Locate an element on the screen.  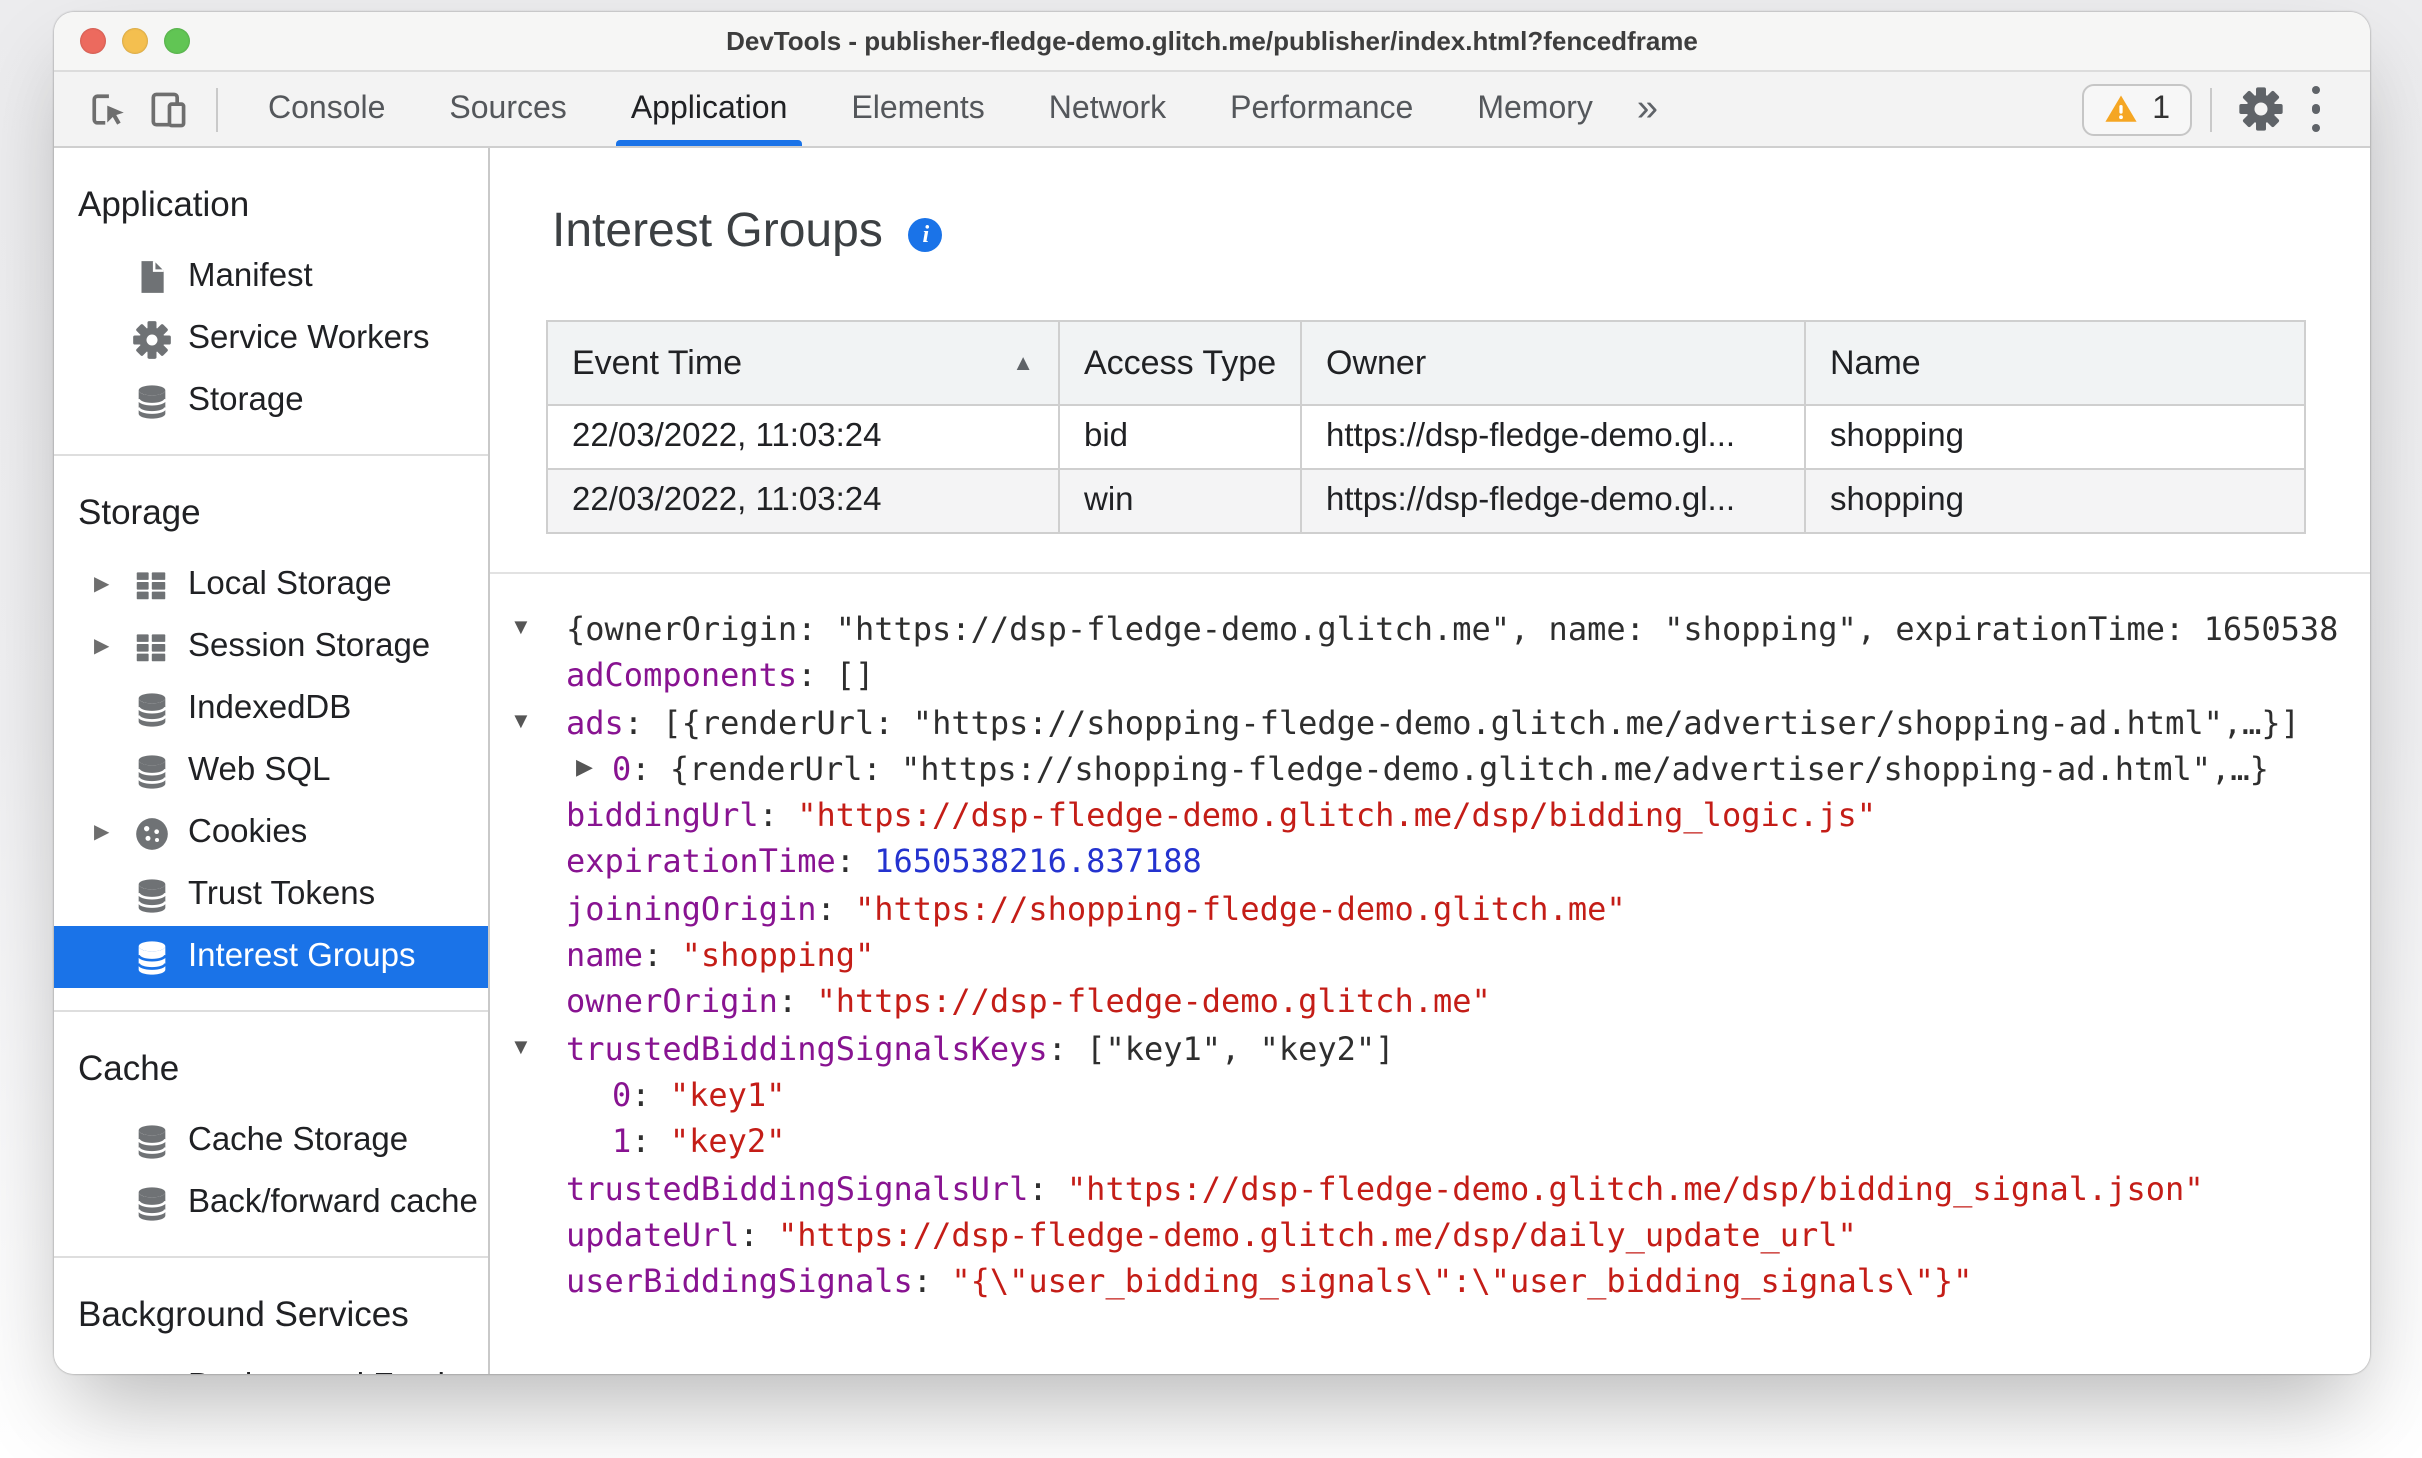
sidebar-item-cookies: ▶ Cookies is located at coordinates (271, 833).